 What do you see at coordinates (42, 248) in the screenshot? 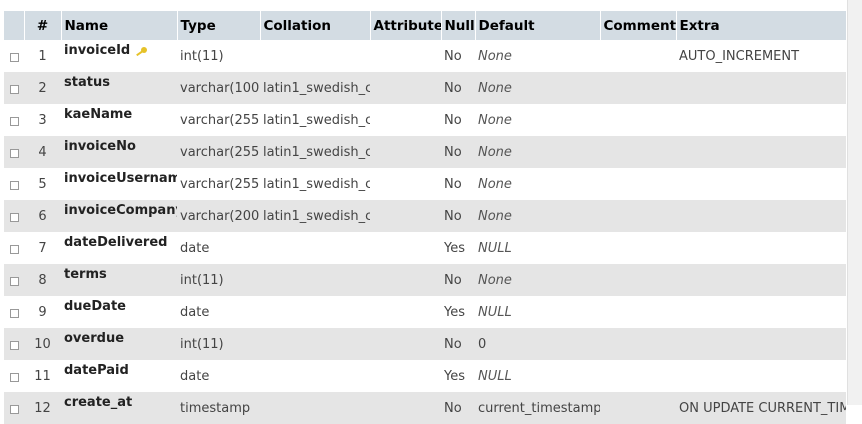
I see `cell-num: 7` at bounding box center [42, 248].